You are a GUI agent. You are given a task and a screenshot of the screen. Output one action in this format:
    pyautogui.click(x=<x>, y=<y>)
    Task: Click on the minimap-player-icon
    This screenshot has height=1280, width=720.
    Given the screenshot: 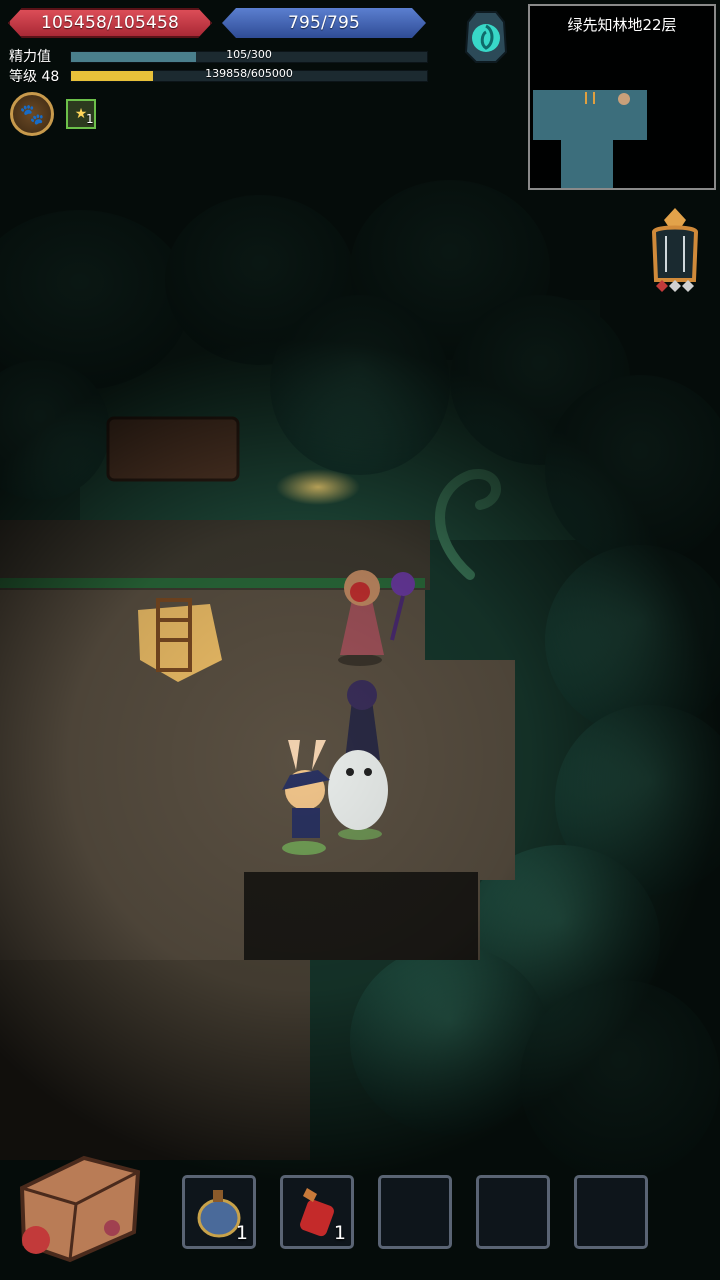 What is the action you would take?
    pyautogui.click(x=624, y=99)
    